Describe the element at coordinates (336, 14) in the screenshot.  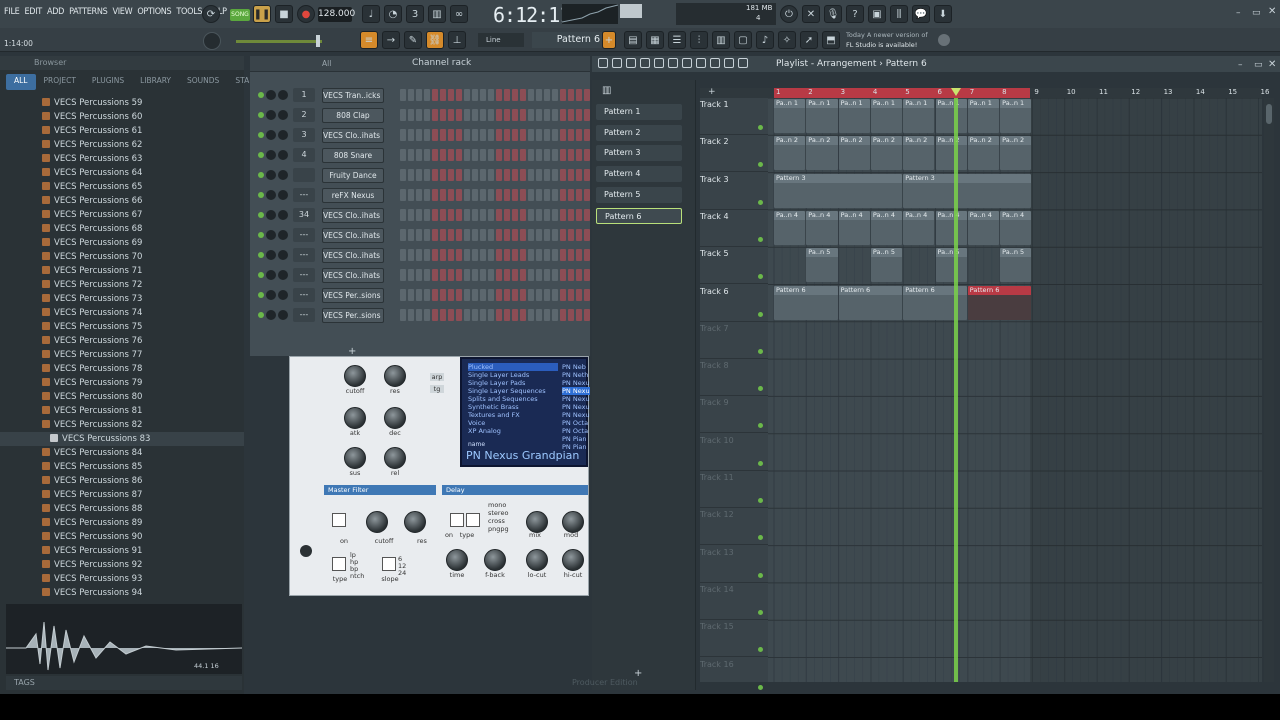
I see `tempo-display: 128.000` at that location.